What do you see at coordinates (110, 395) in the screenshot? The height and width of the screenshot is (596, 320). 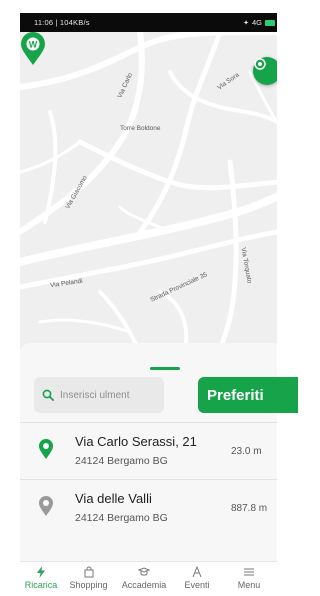 I see `search-input` at bounding box center [110, 395].